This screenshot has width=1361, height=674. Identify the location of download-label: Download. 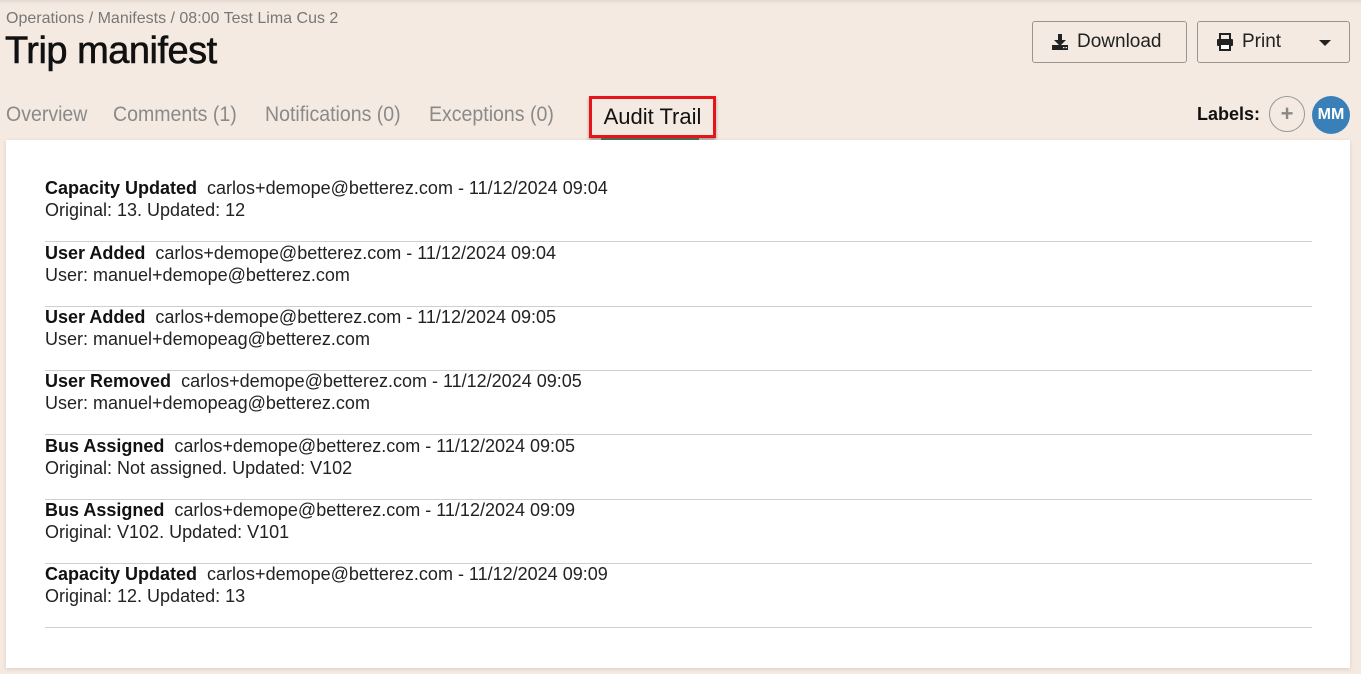
(1119, 41).